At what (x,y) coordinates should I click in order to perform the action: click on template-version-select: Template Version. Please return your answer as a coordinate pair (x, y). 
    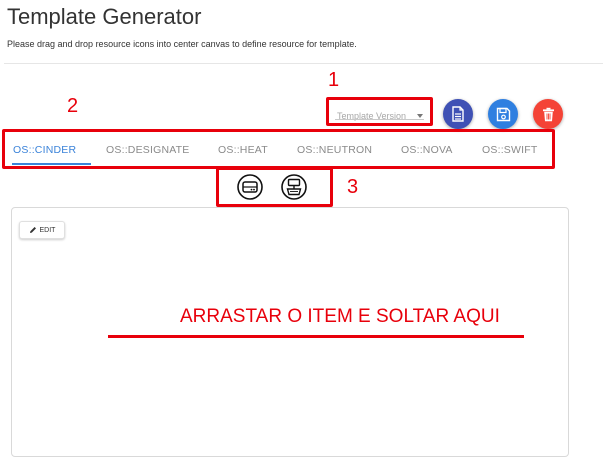
    Looking at the image, I should click on (379, 111).